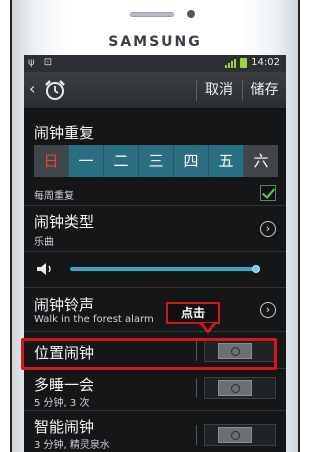 The height and width of the screenshot is (452, 320). Describe the element at coordinates (208, 326) in the screenshot. I see `callout-pointer-inner` at that location.